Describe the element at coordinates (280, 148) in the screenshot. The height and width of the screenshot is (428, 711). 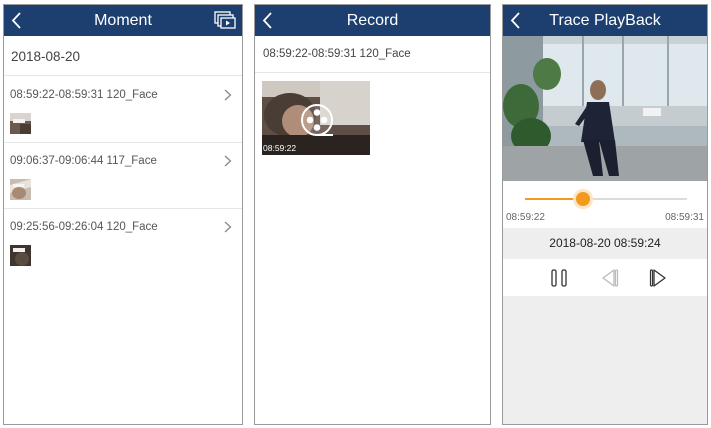
I see `thumbnail-timestamp: 08:59:22` at that location.